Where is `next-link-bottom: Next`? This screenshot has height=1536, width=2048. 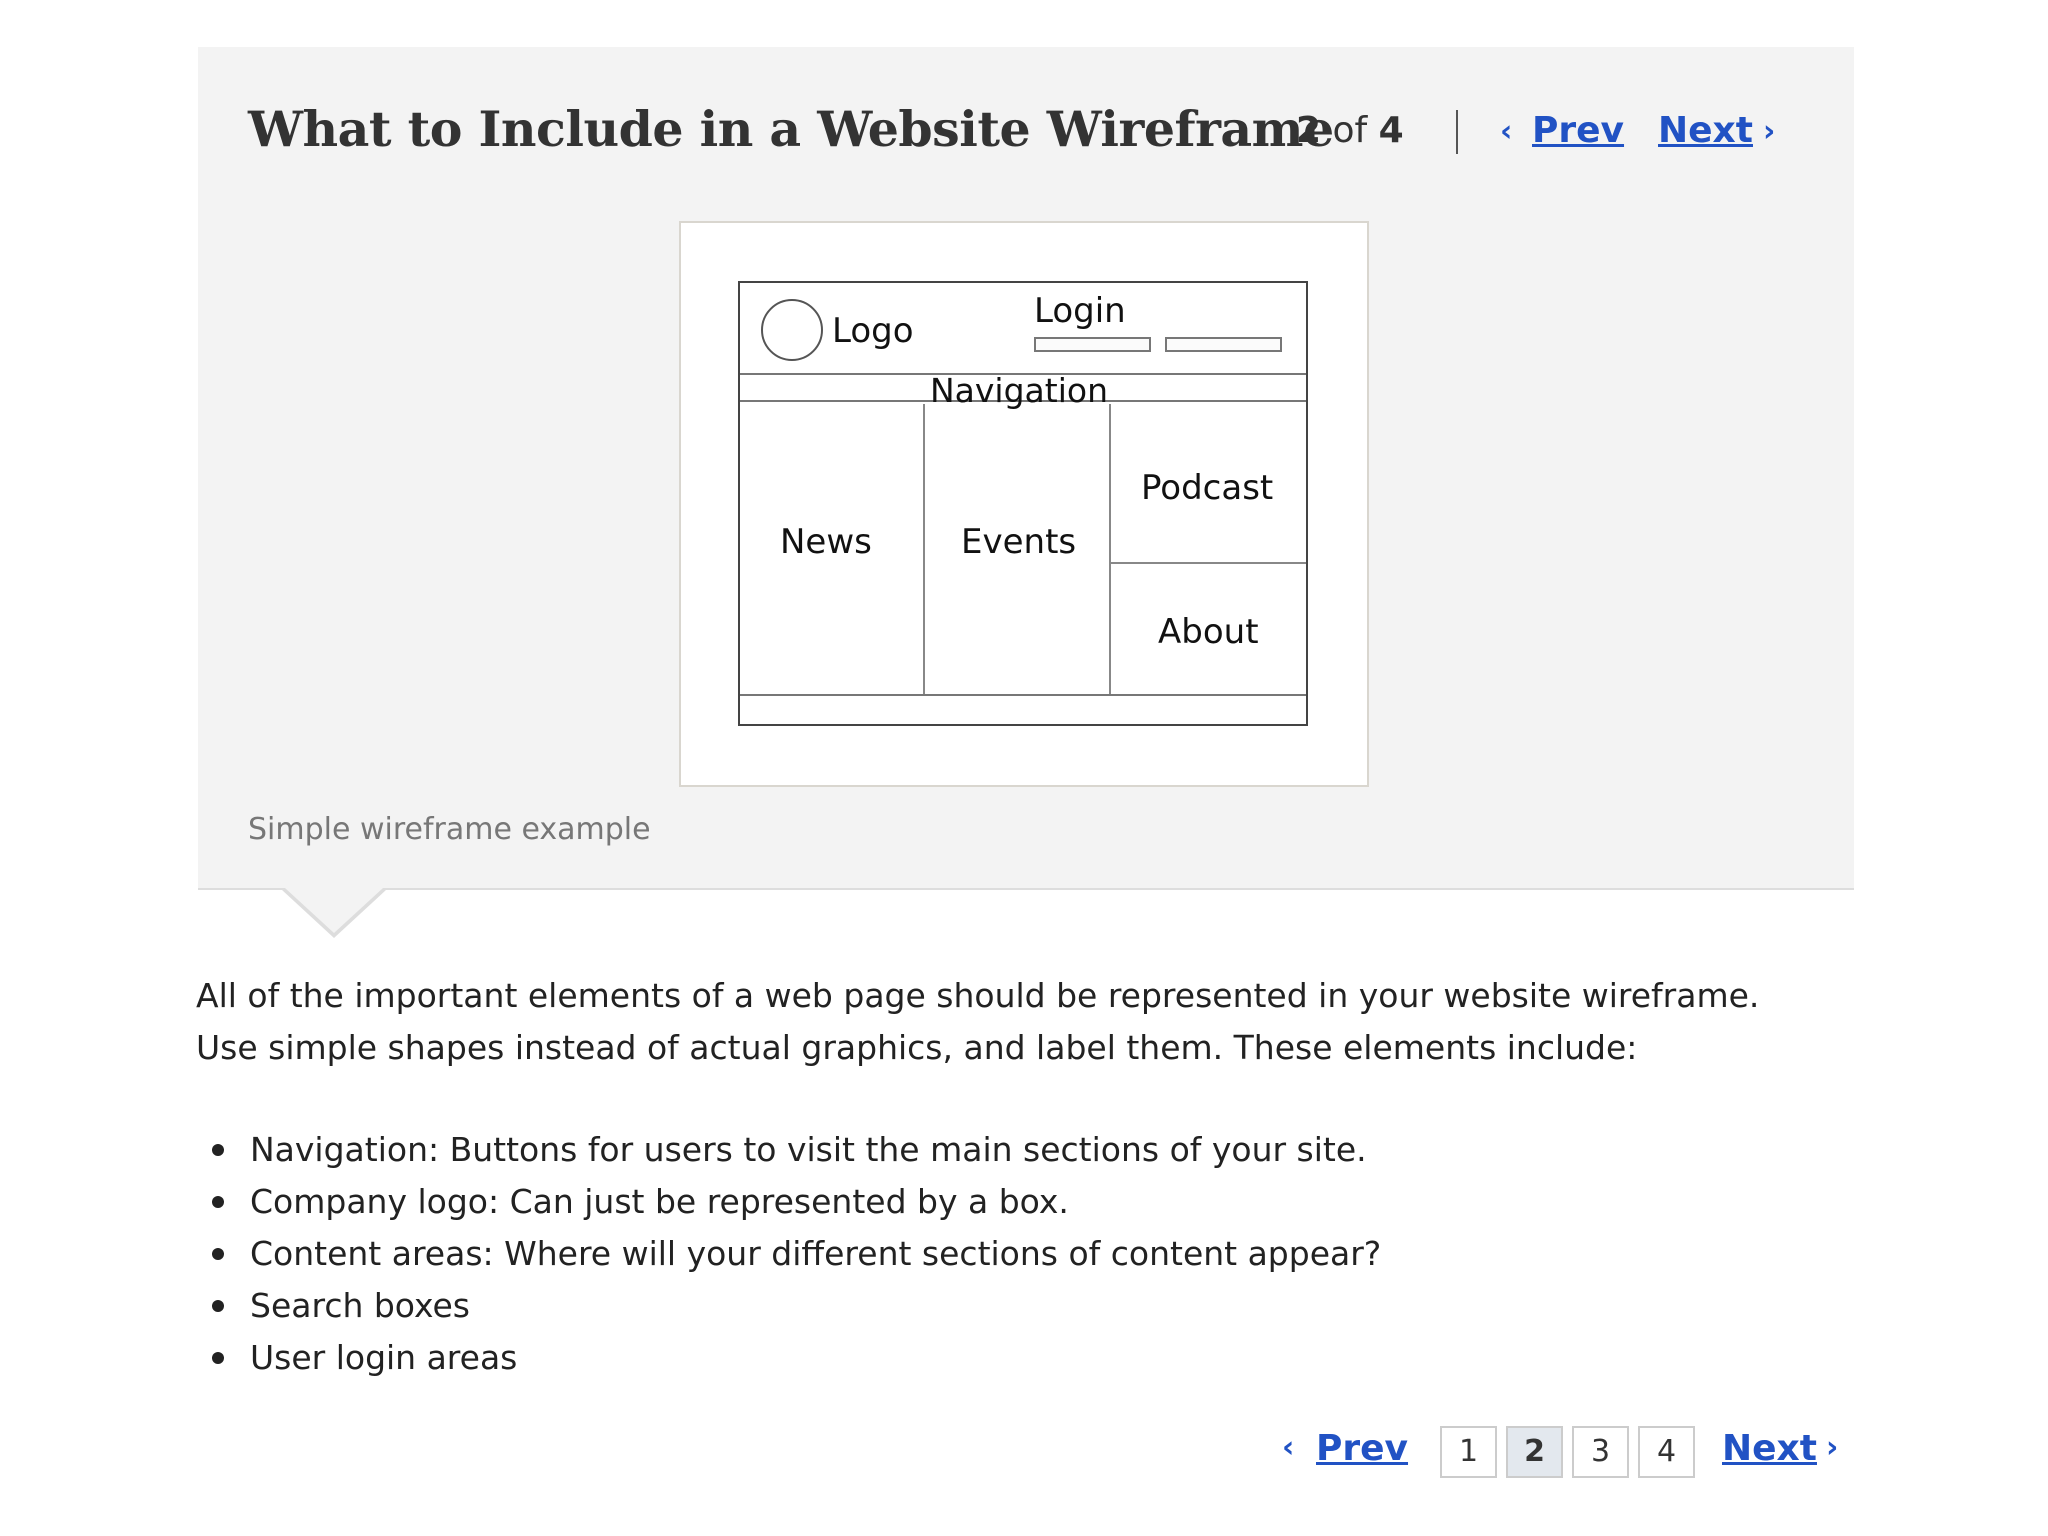
next-link-bottom: Next is located at coordinates (1769, 1448).